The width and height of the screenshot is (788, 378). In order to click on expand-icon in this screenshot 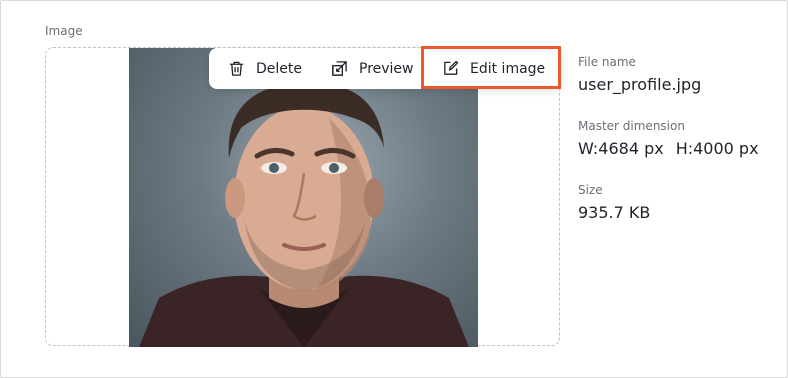, I will do `click(339, 68)`.